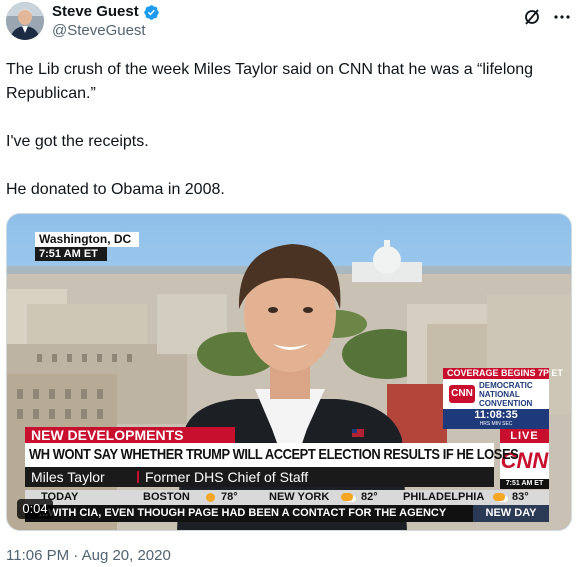  I want to click on ticker-tag: NEW DAY, so click(511, 513).